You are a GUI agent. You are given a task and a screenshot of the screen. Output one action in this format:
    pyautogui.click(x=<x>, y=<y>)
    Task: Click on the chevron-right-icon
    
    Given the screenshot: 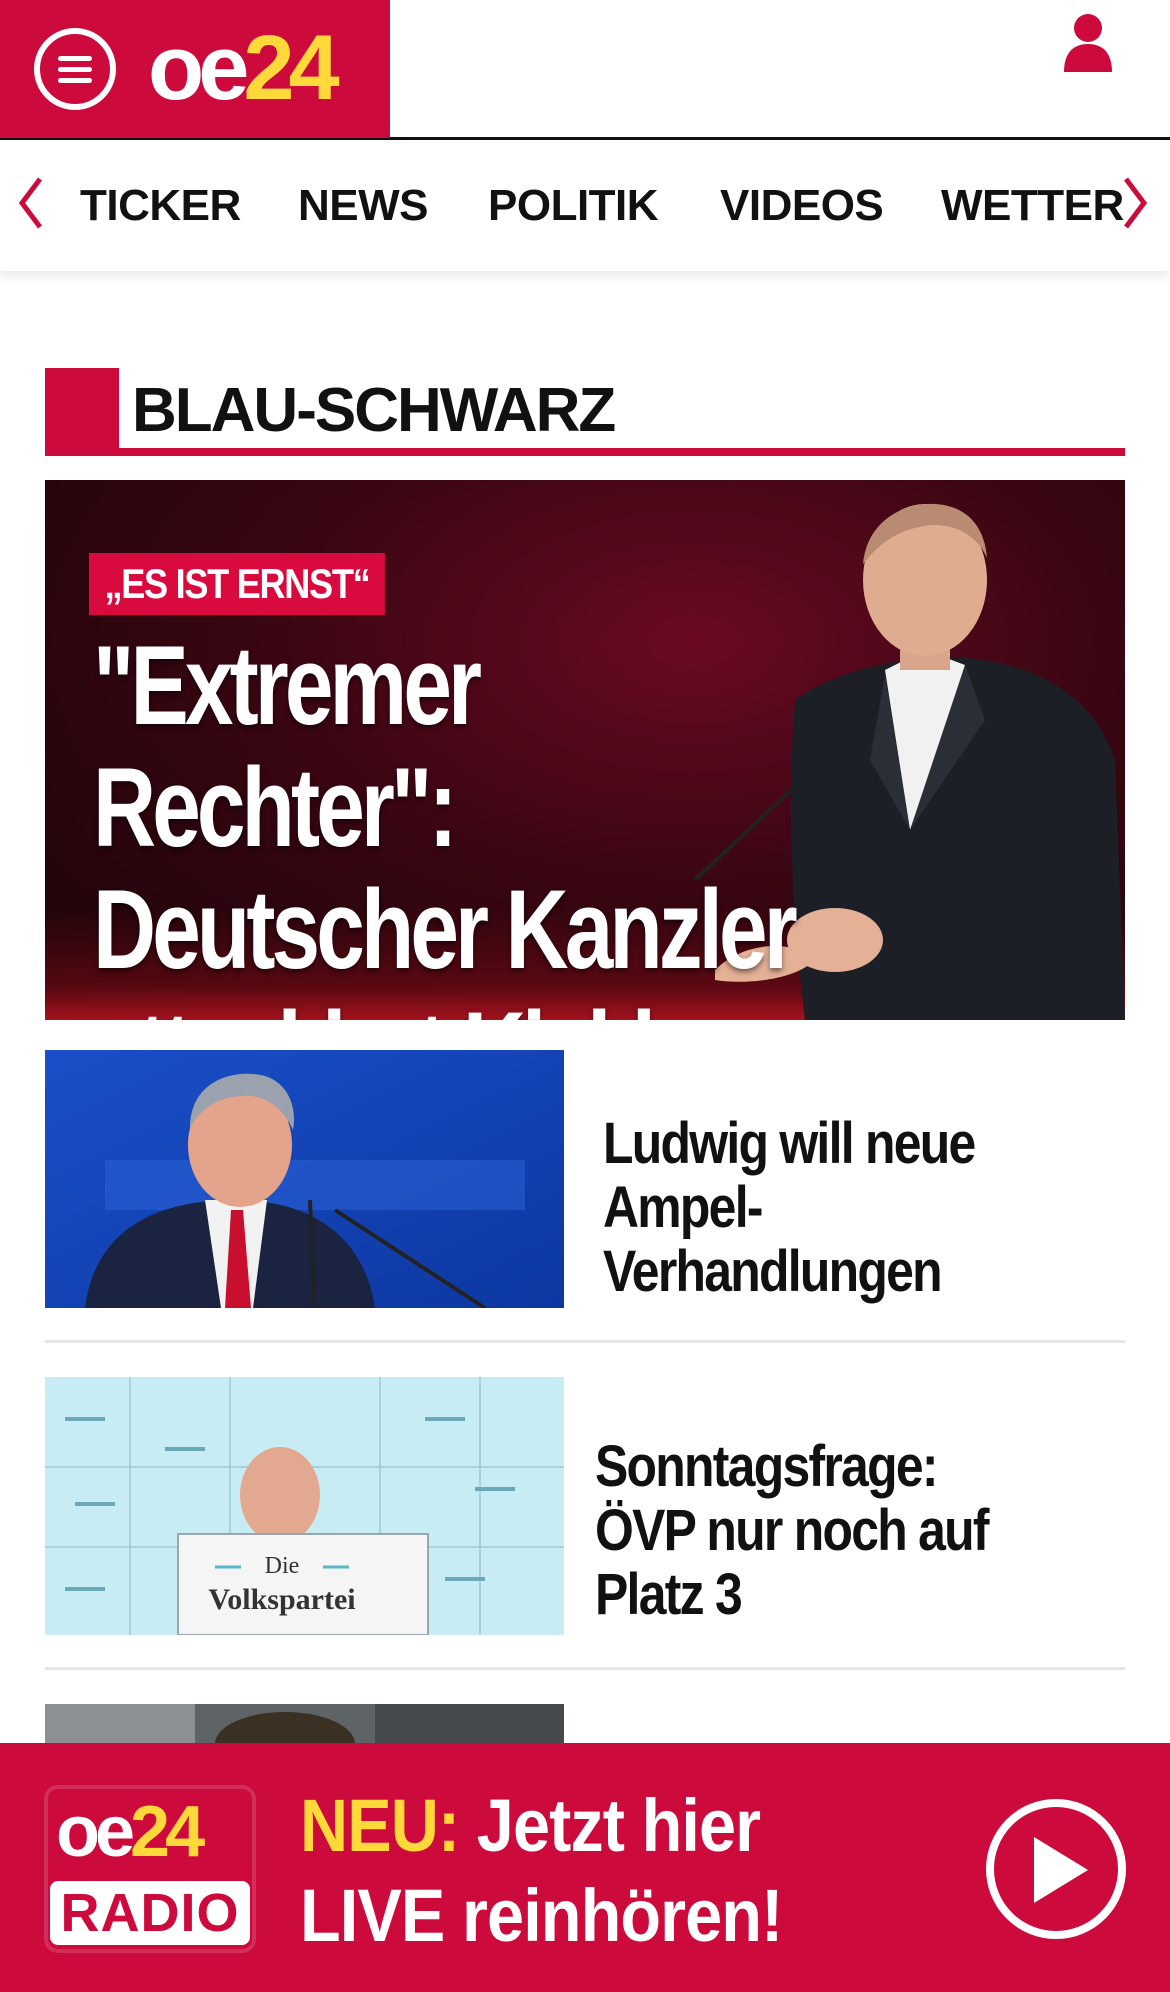 What is the action you would take?
    pyautogui.click(x=1135, y=203)
    